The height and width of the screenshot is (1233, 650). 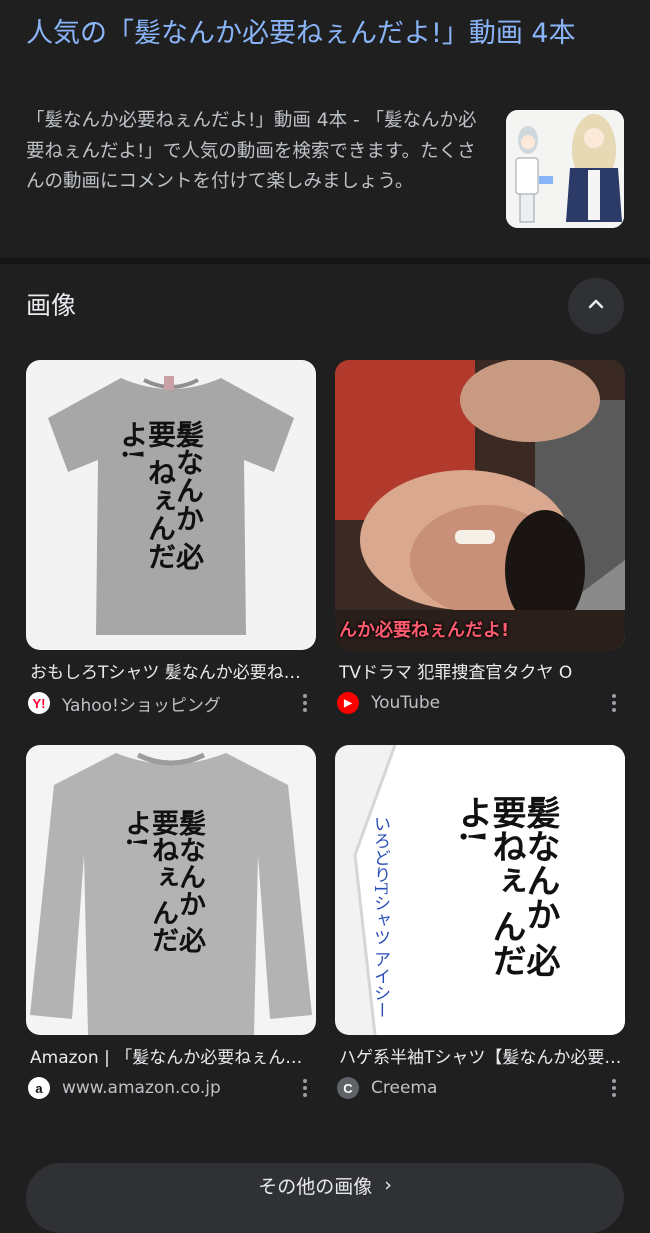 What do you see at coordinates (404, 1088) in the screenshot?
I see `source-name: Creema` at bounding box center [404, 1088].